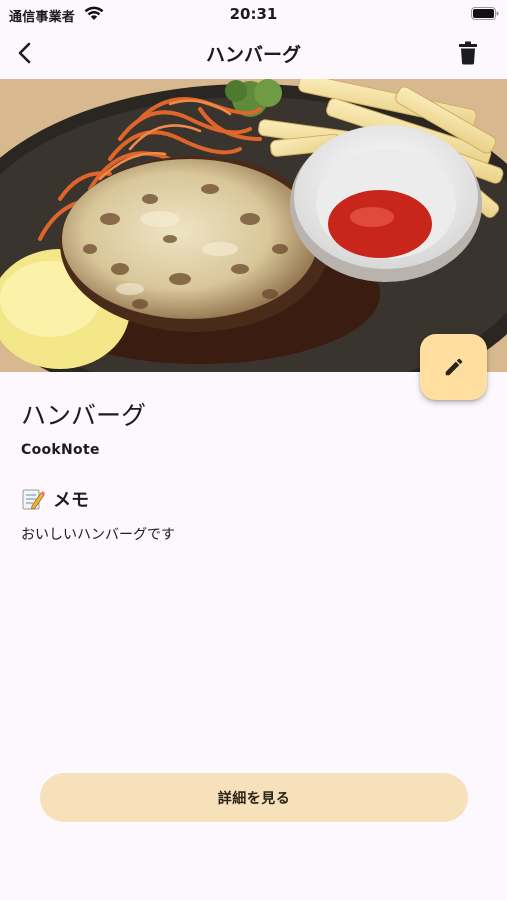 This screenshot has width=507, height=900. Describe the element at coordinates (84, 415) in the screenshot. I see `recipe-title: ハンバーグ` at that location.